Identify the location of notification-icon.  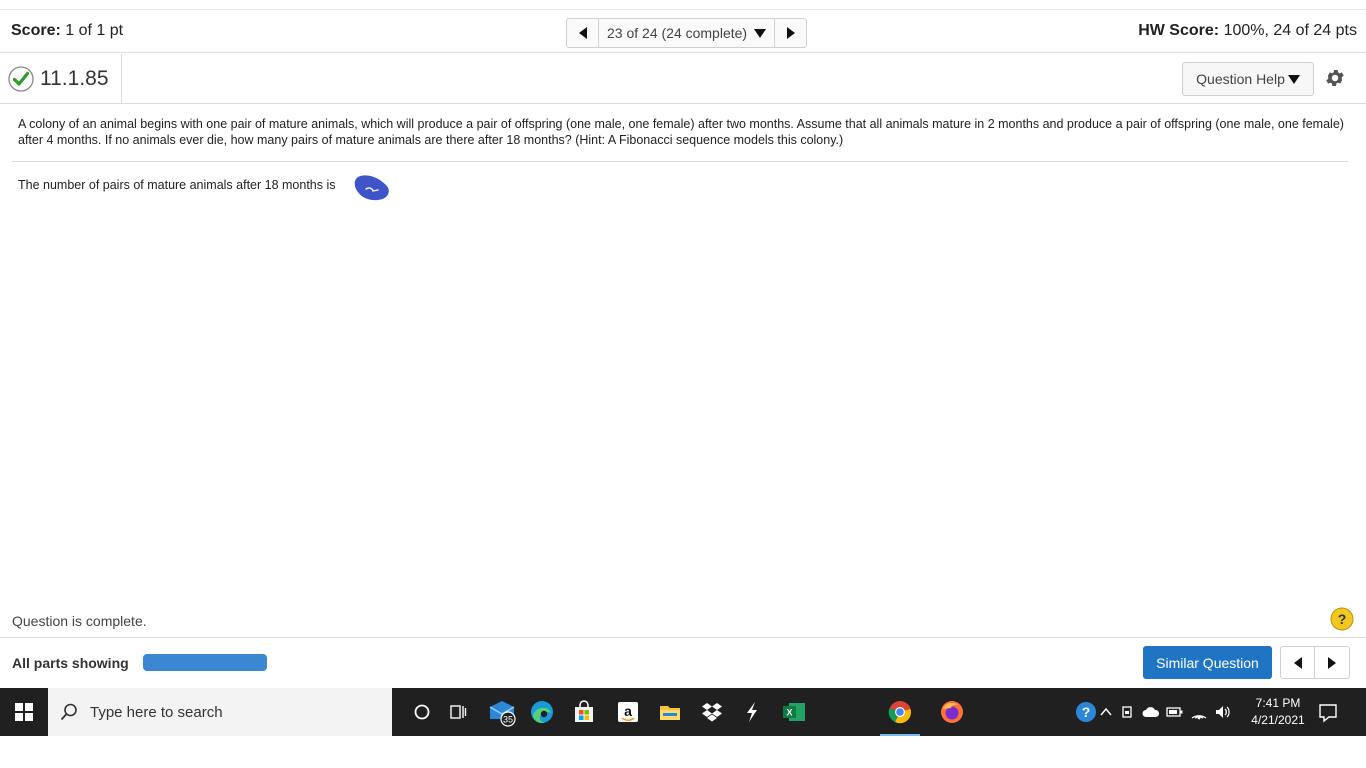
(1328, 712).